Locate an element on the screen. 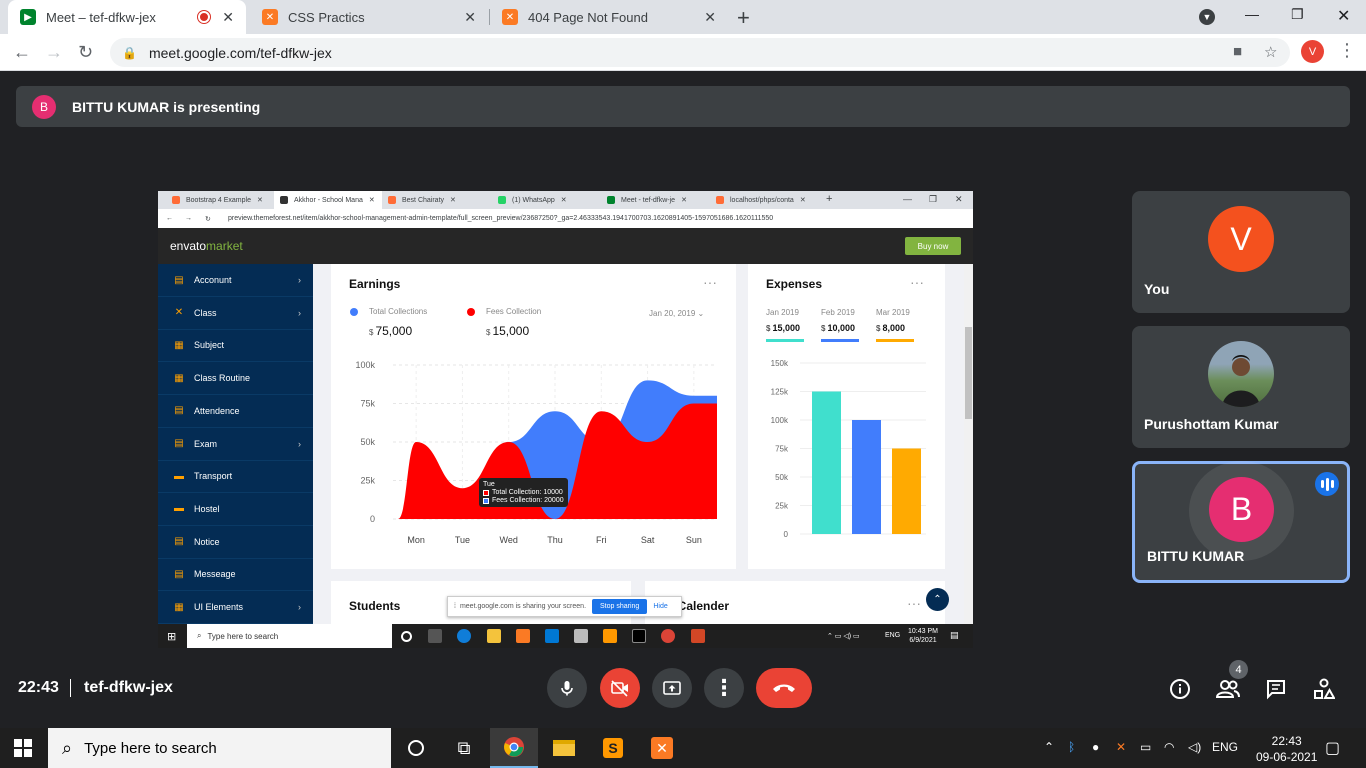 The image size is (1366, 768). minimize-icon: — is located at coordinates (907, 199).